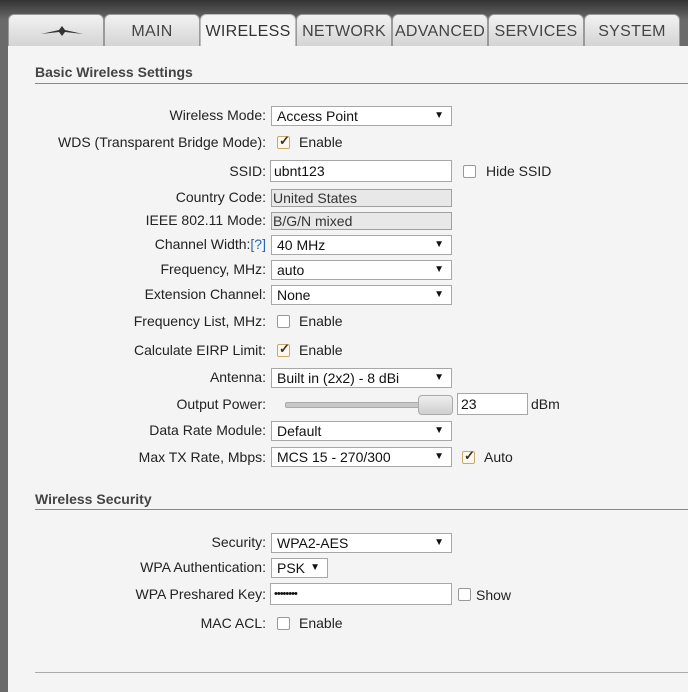 The image size is (688, 692). What do you see at coordinates (435, 405) in the screenshot?
I see `output-power-slider-handle` at bounding box center [435, 405].